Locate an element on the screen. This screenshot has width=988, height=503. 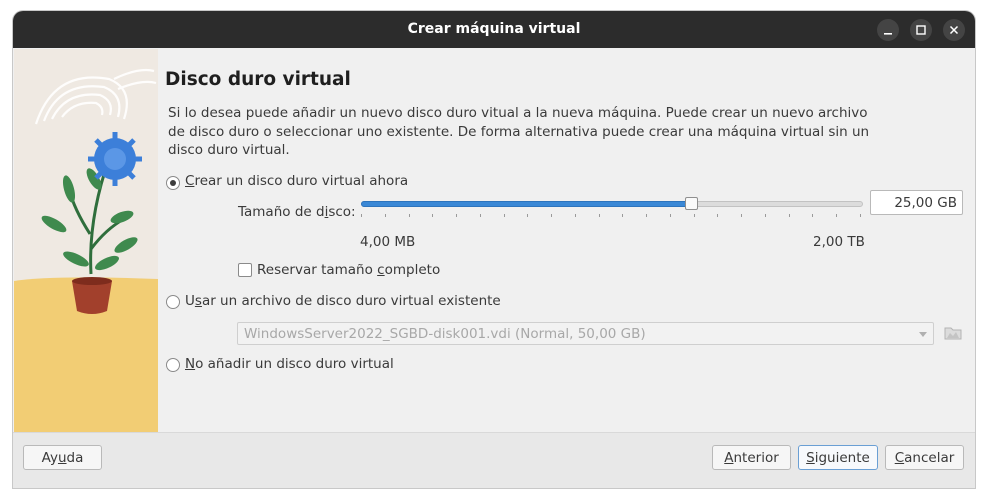
close-icon is located at coordinates (954, 30).